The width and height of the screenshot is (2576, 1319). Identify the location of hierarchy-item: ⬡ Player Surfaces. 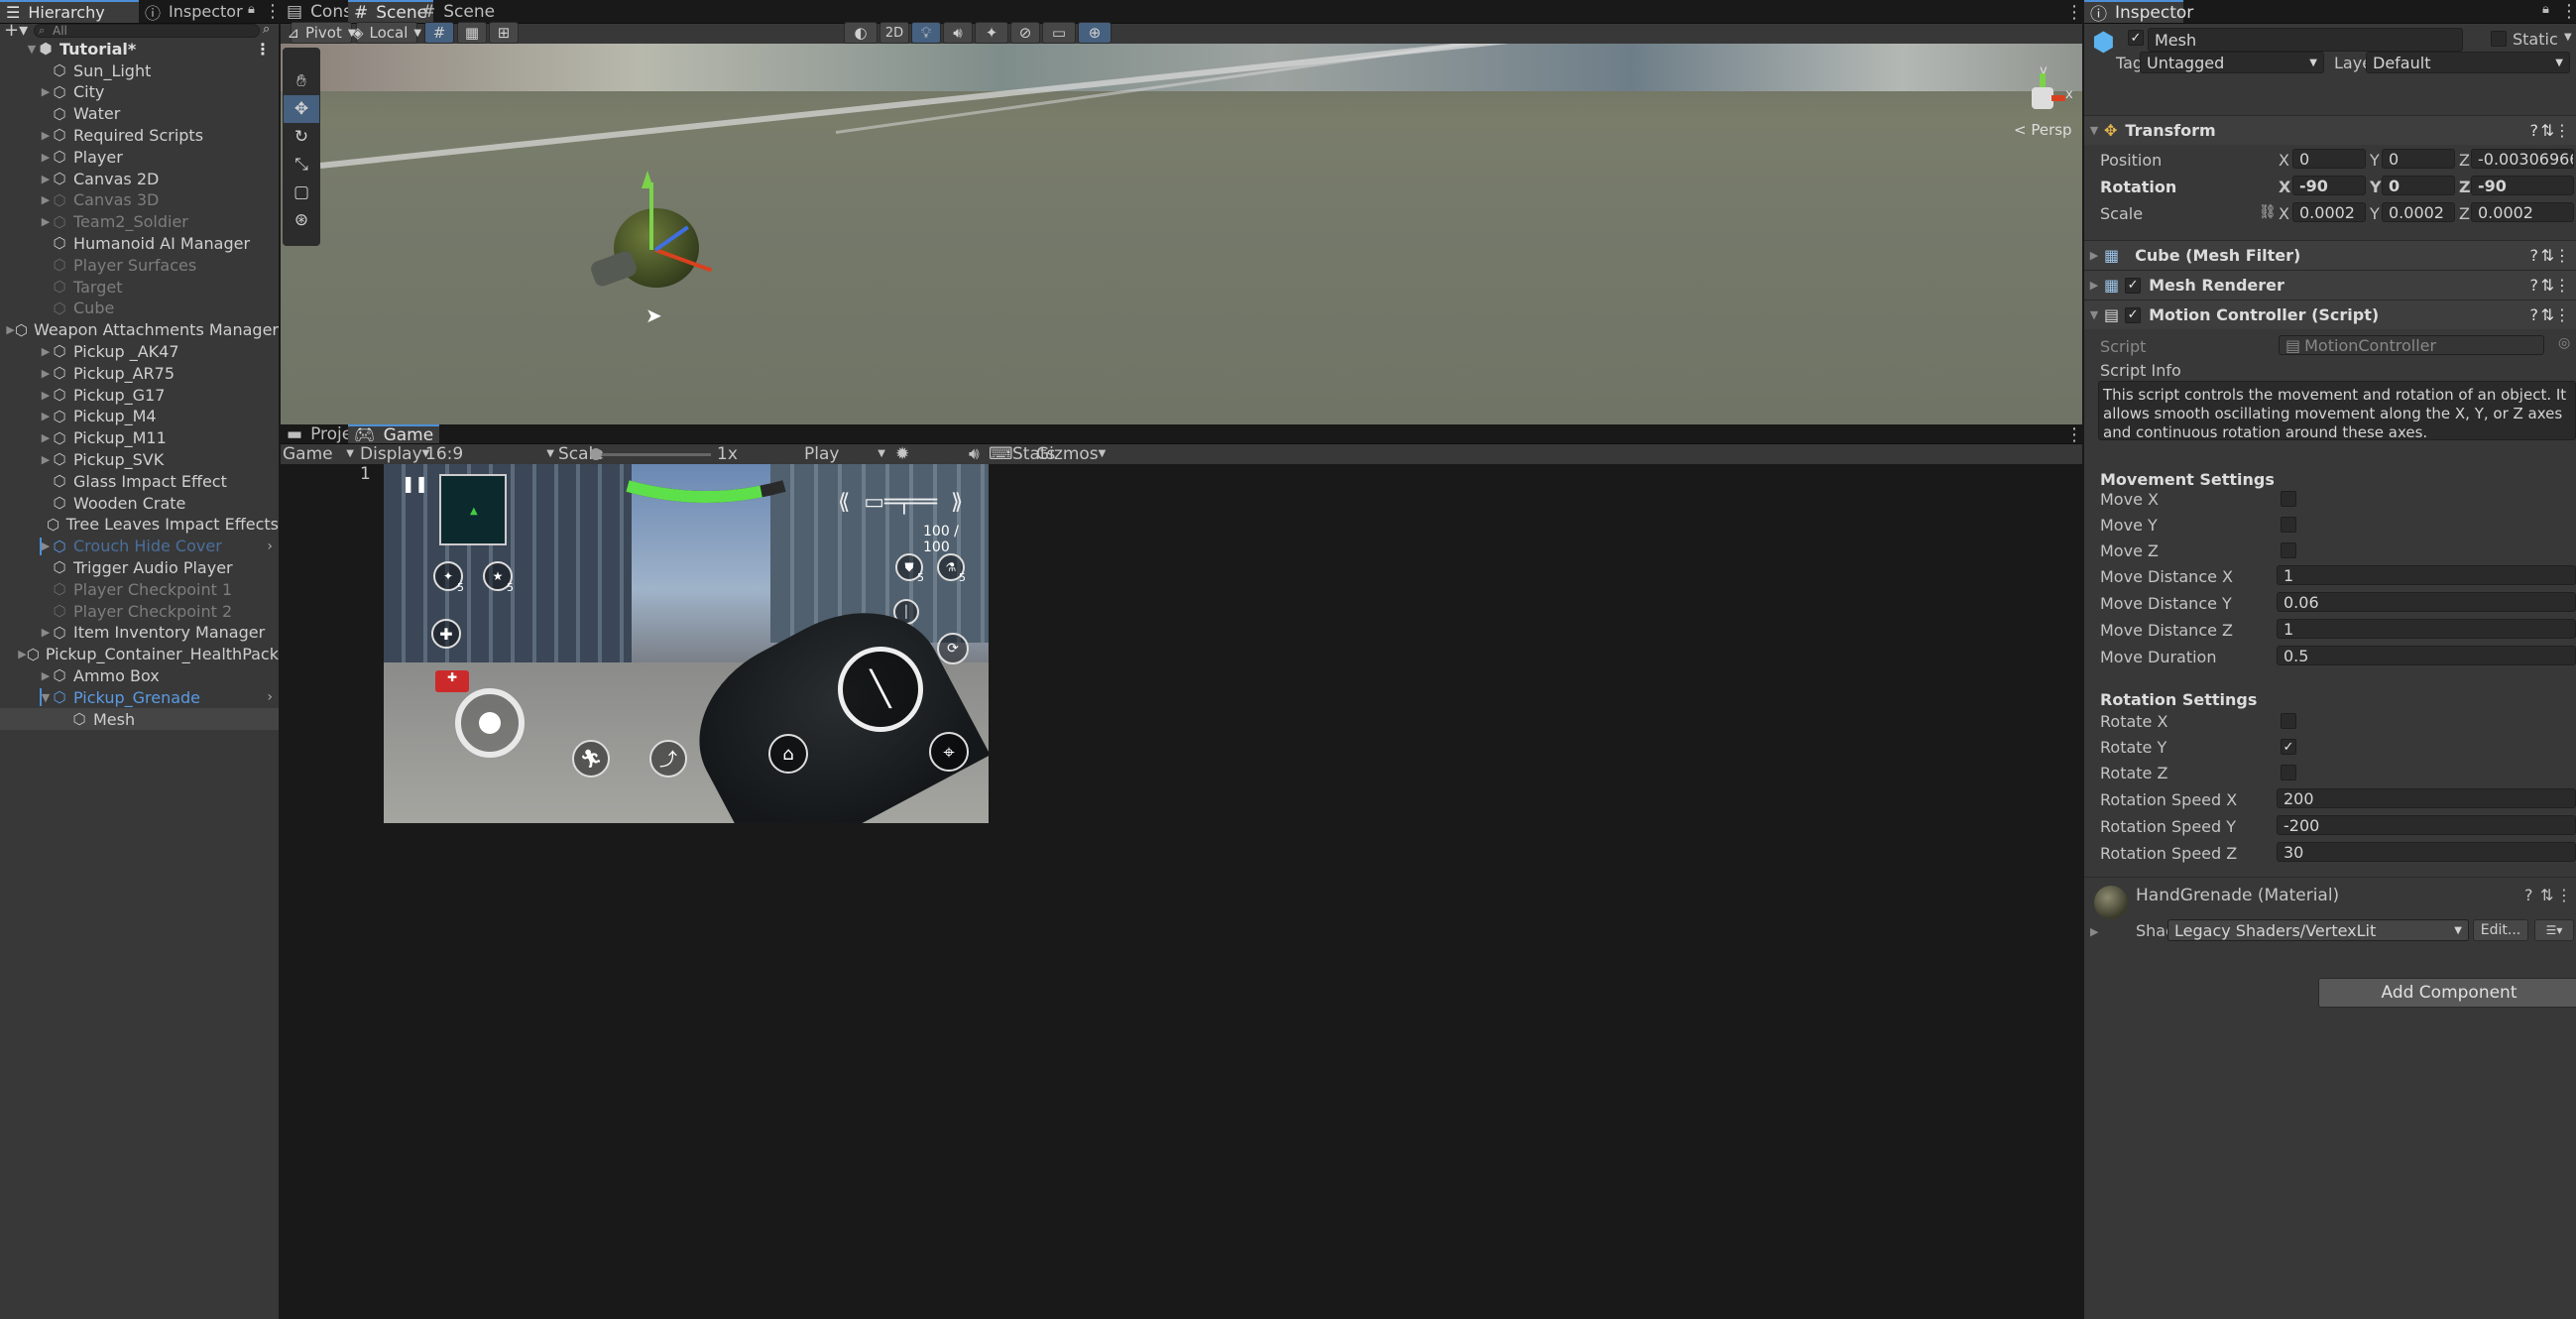
(139, 265).